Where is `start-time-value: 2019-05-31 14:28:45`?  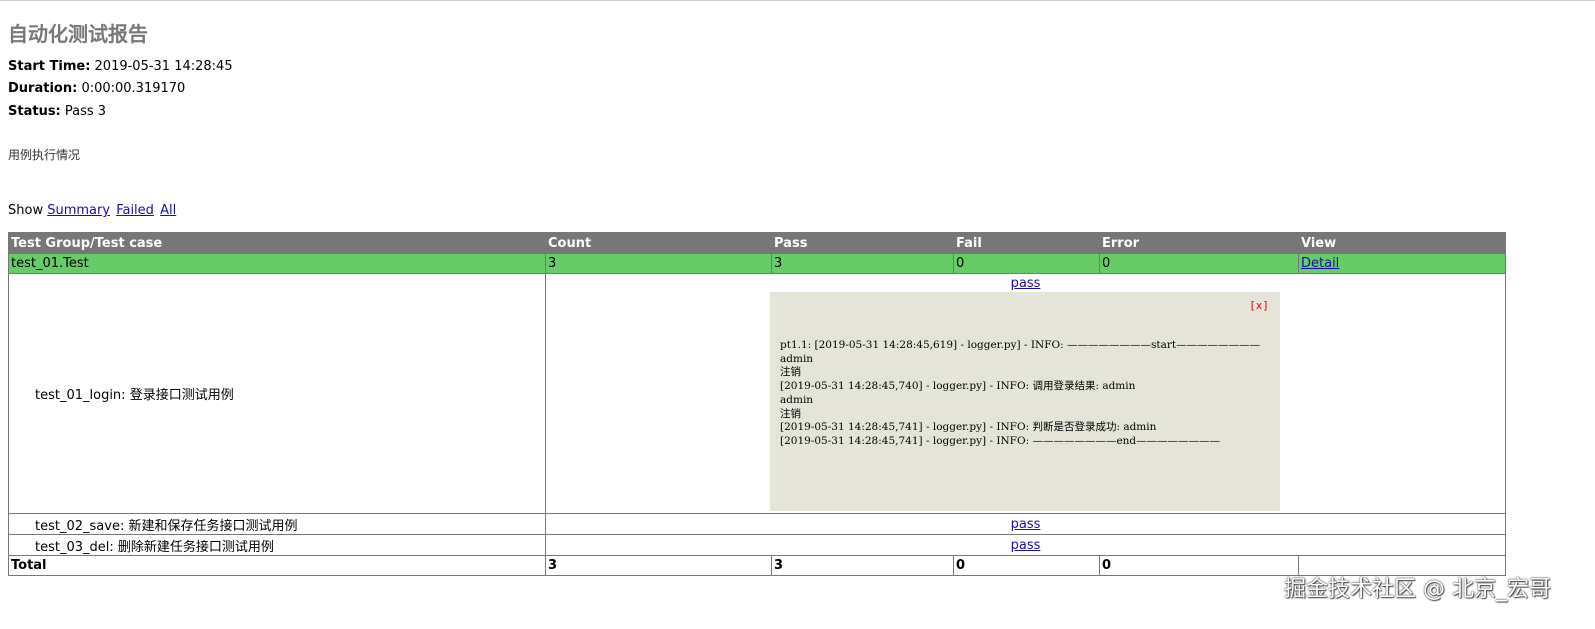
start-time-value: 2019-05-31 14:28:45 is located at coordinates (163, 66).